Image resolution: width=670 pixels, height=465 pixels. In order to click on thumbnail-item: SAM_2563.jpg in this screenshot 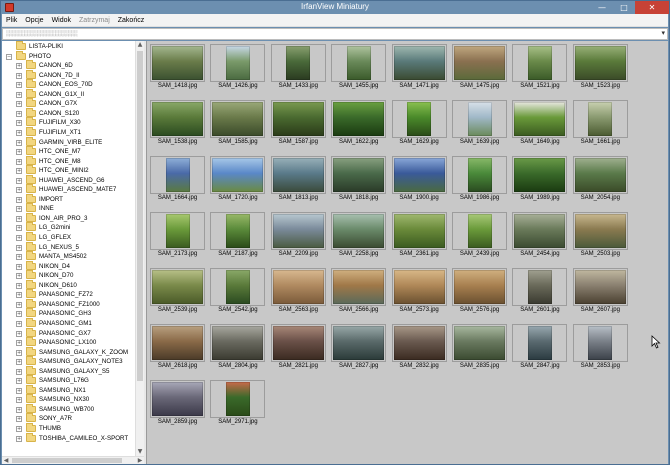, I will do `click(298, 296)`.